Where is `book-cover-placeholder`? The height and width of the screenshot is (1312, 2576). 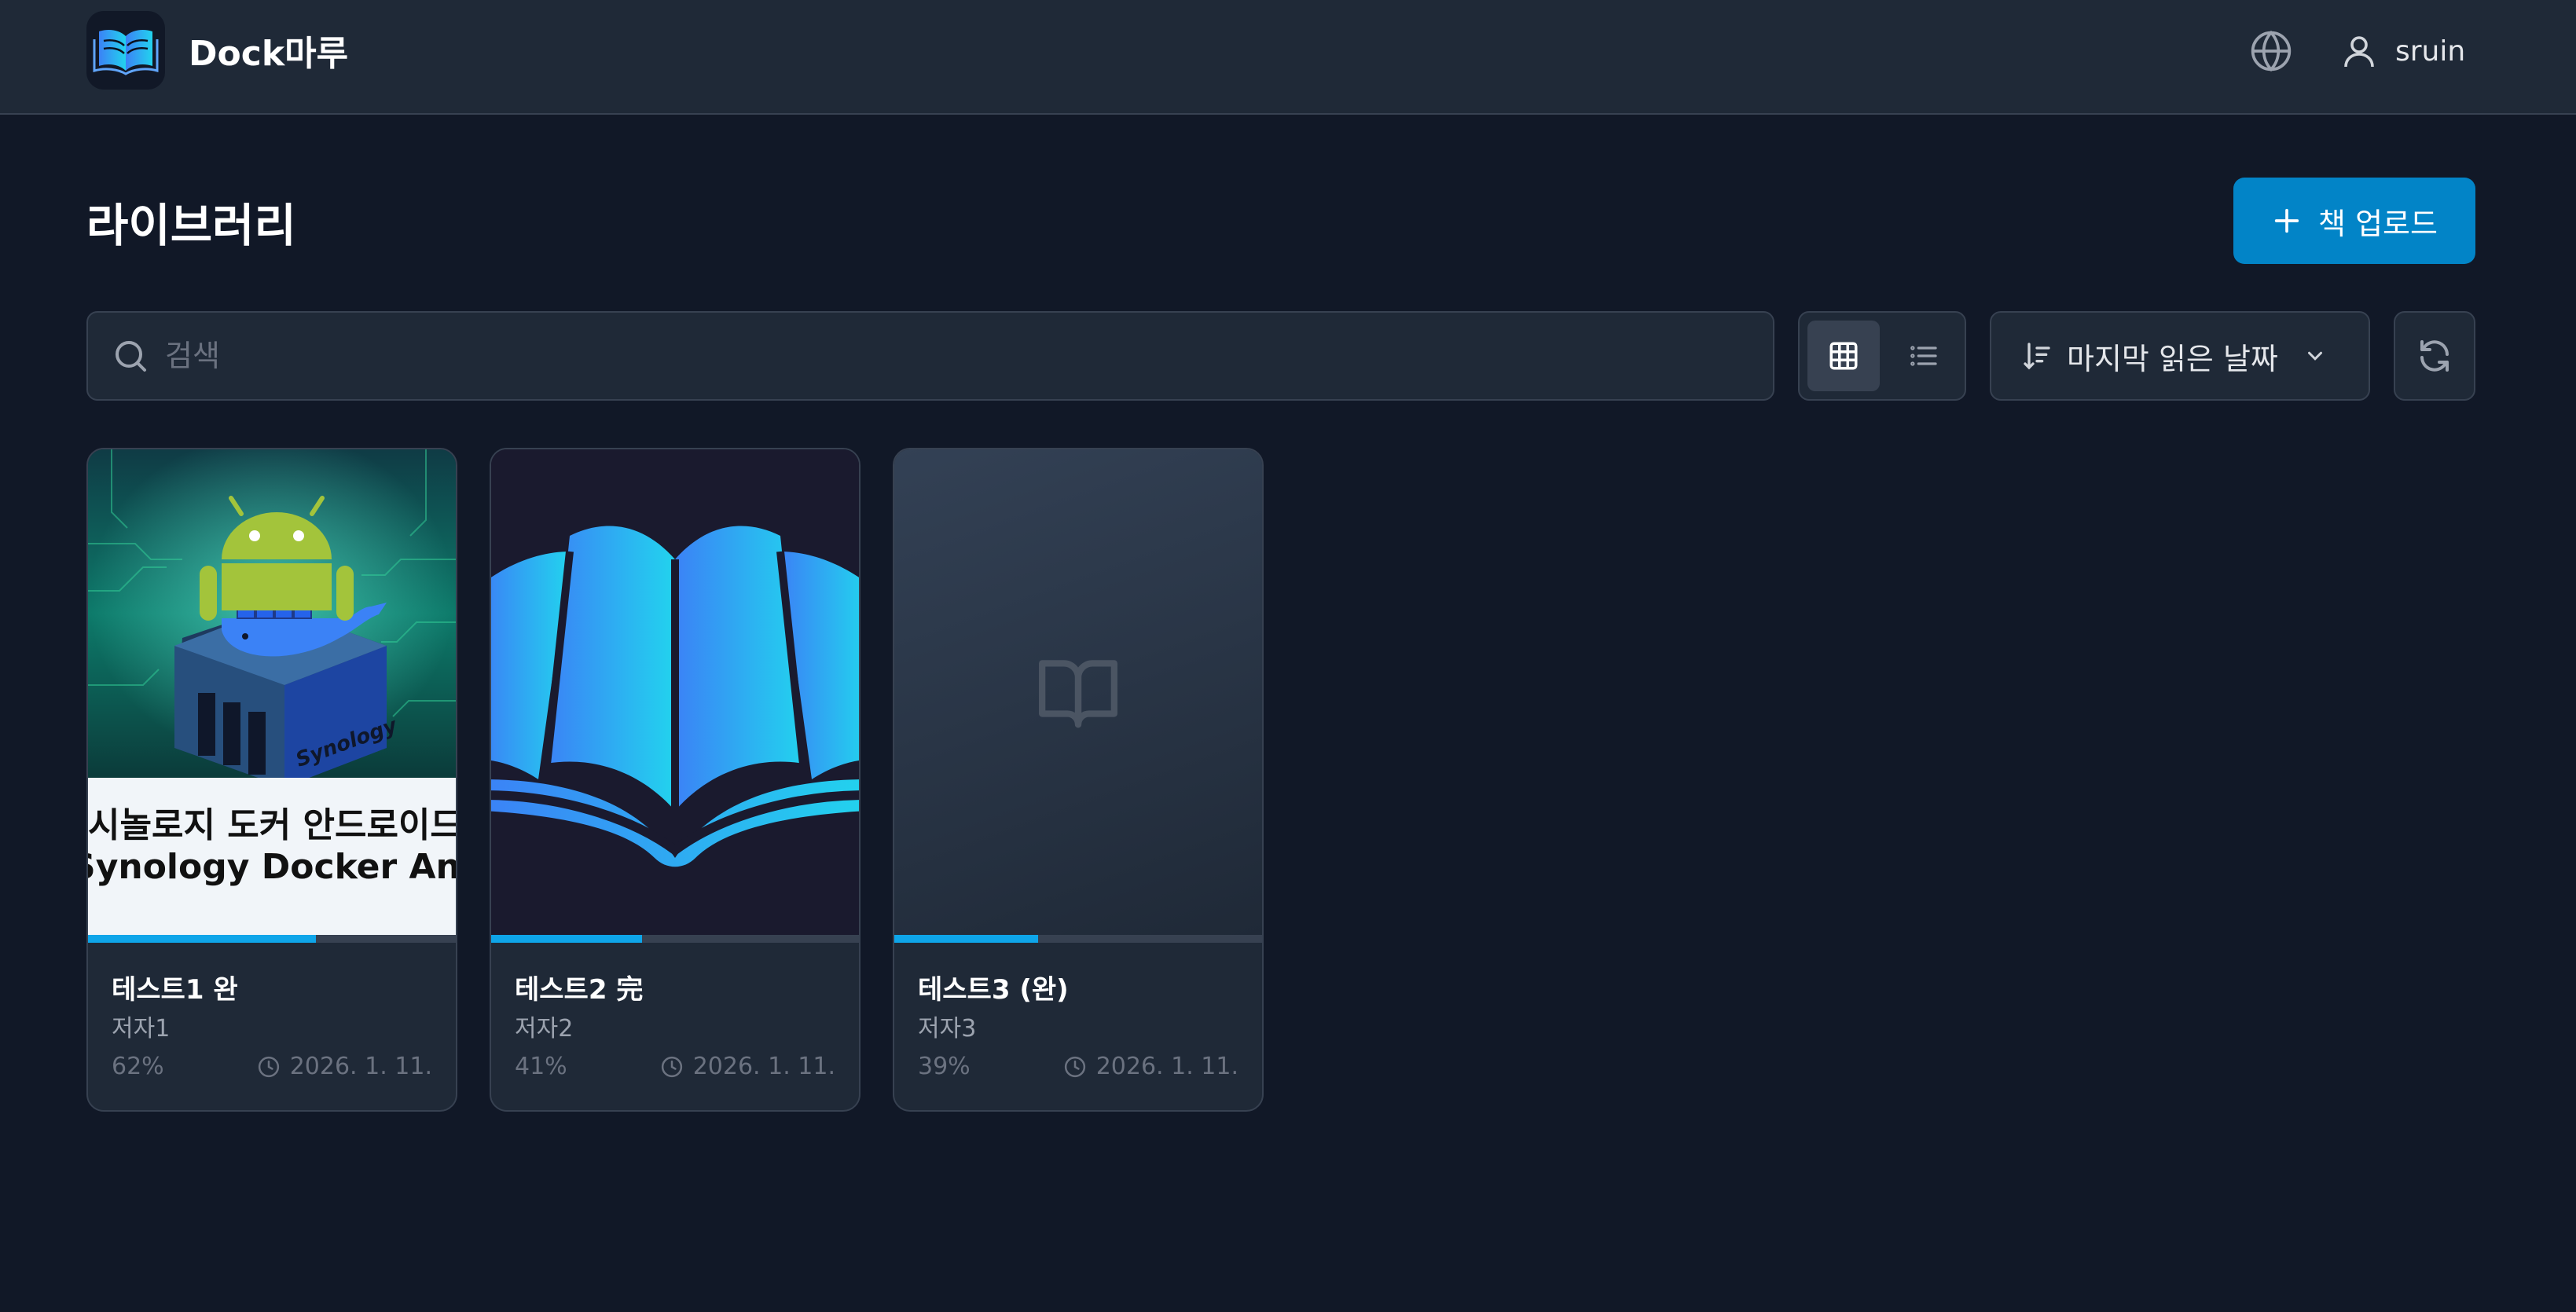 book-cover-placeholder is located at coordinates (1078, 692).